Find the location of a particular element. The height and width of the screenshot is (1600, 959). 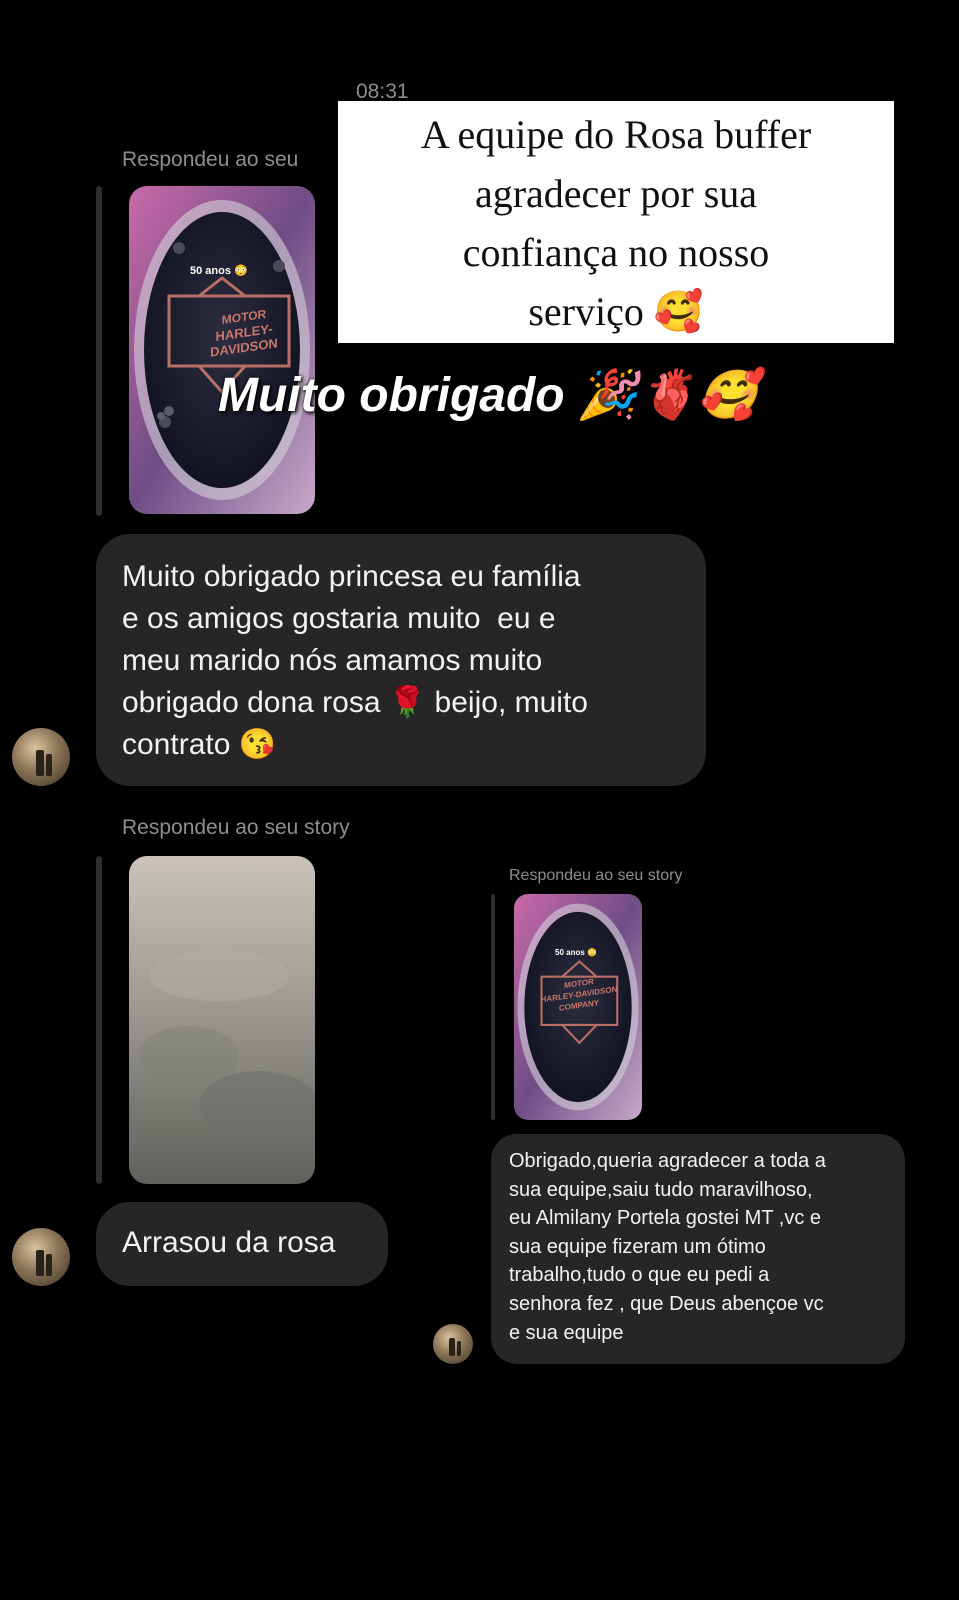

message-line: eu Almilany Portela gostei MT ,vc e is located at coordinates (665, 1218).